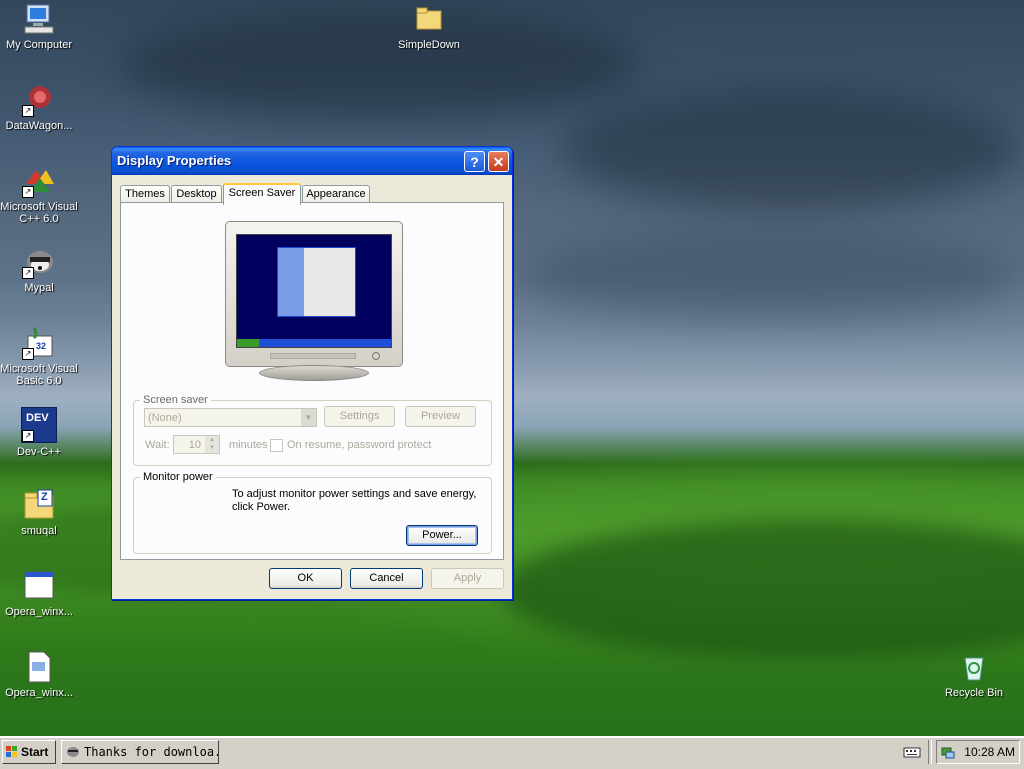 The width and height of the screenshot is (1024, 769). I want to click on windows-logo-icon, so click(11, 751).